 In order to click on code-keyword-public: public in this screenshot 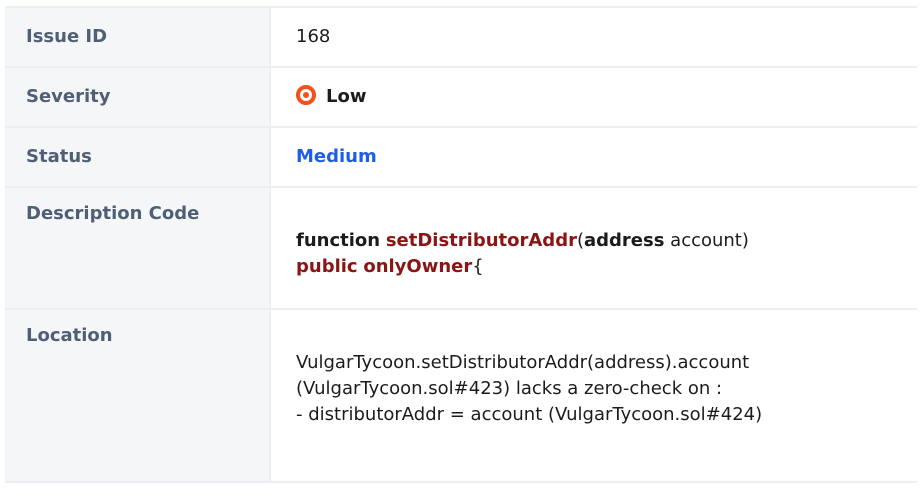, I will do `click(327, 266)`.